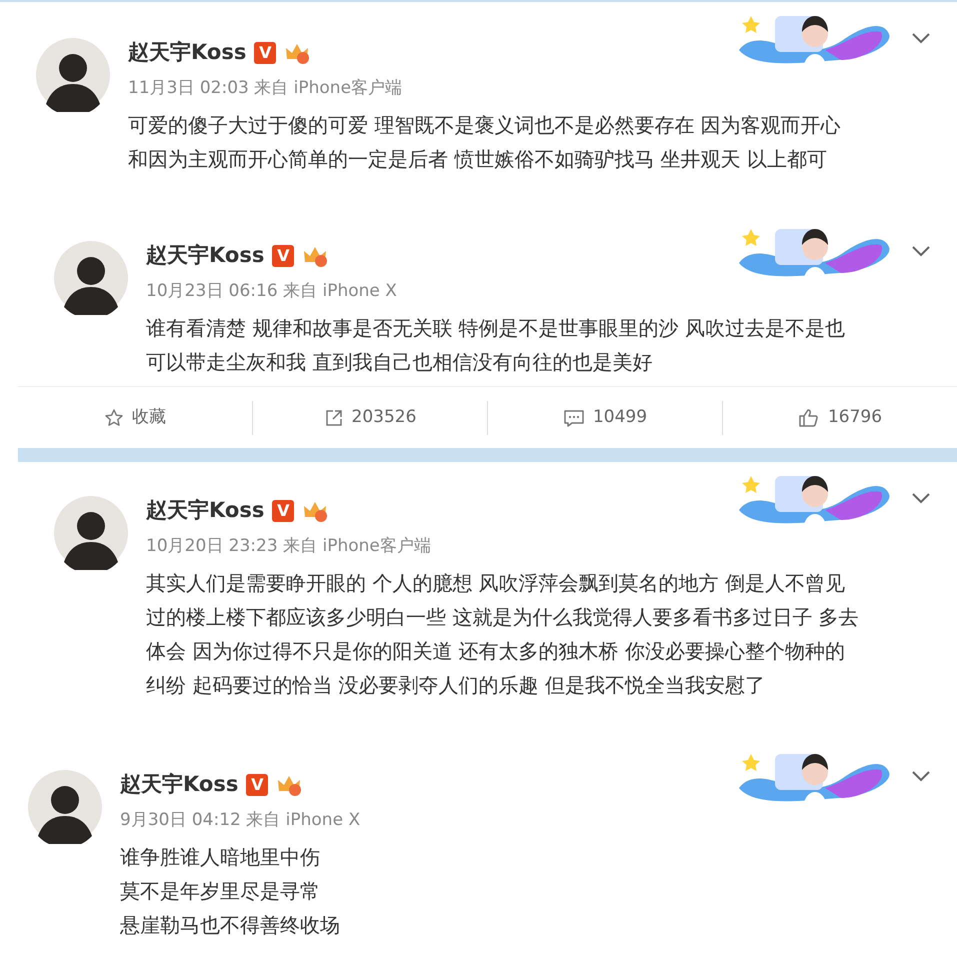 Image resolution: width=957 pixels, height=960 pixels. I want to click on post-text: 其实人们是需要睁开眼的 个人的臆想 风吹浮萍会飘到莫名的地方 倒是人不曾见, so click(496, 583).